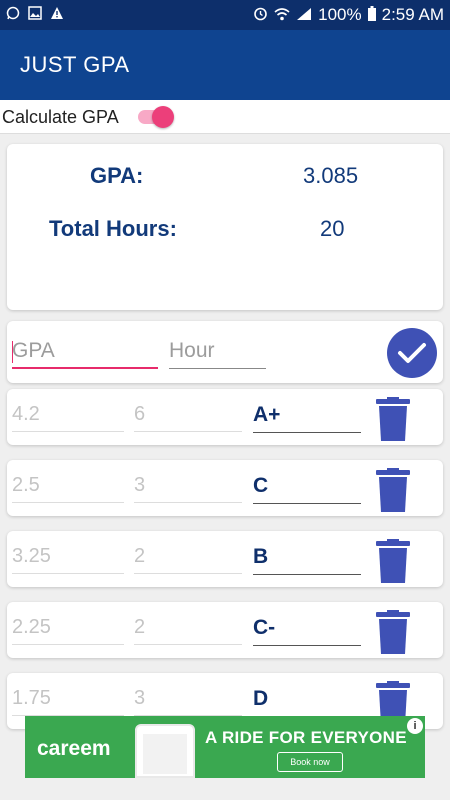 This screenshot has height=800, width=450. What do you see at coordinates (225, 15) in the screenshot?
I see `status-bar: 100% 2:59 AM` at bounding box center [225, 15].